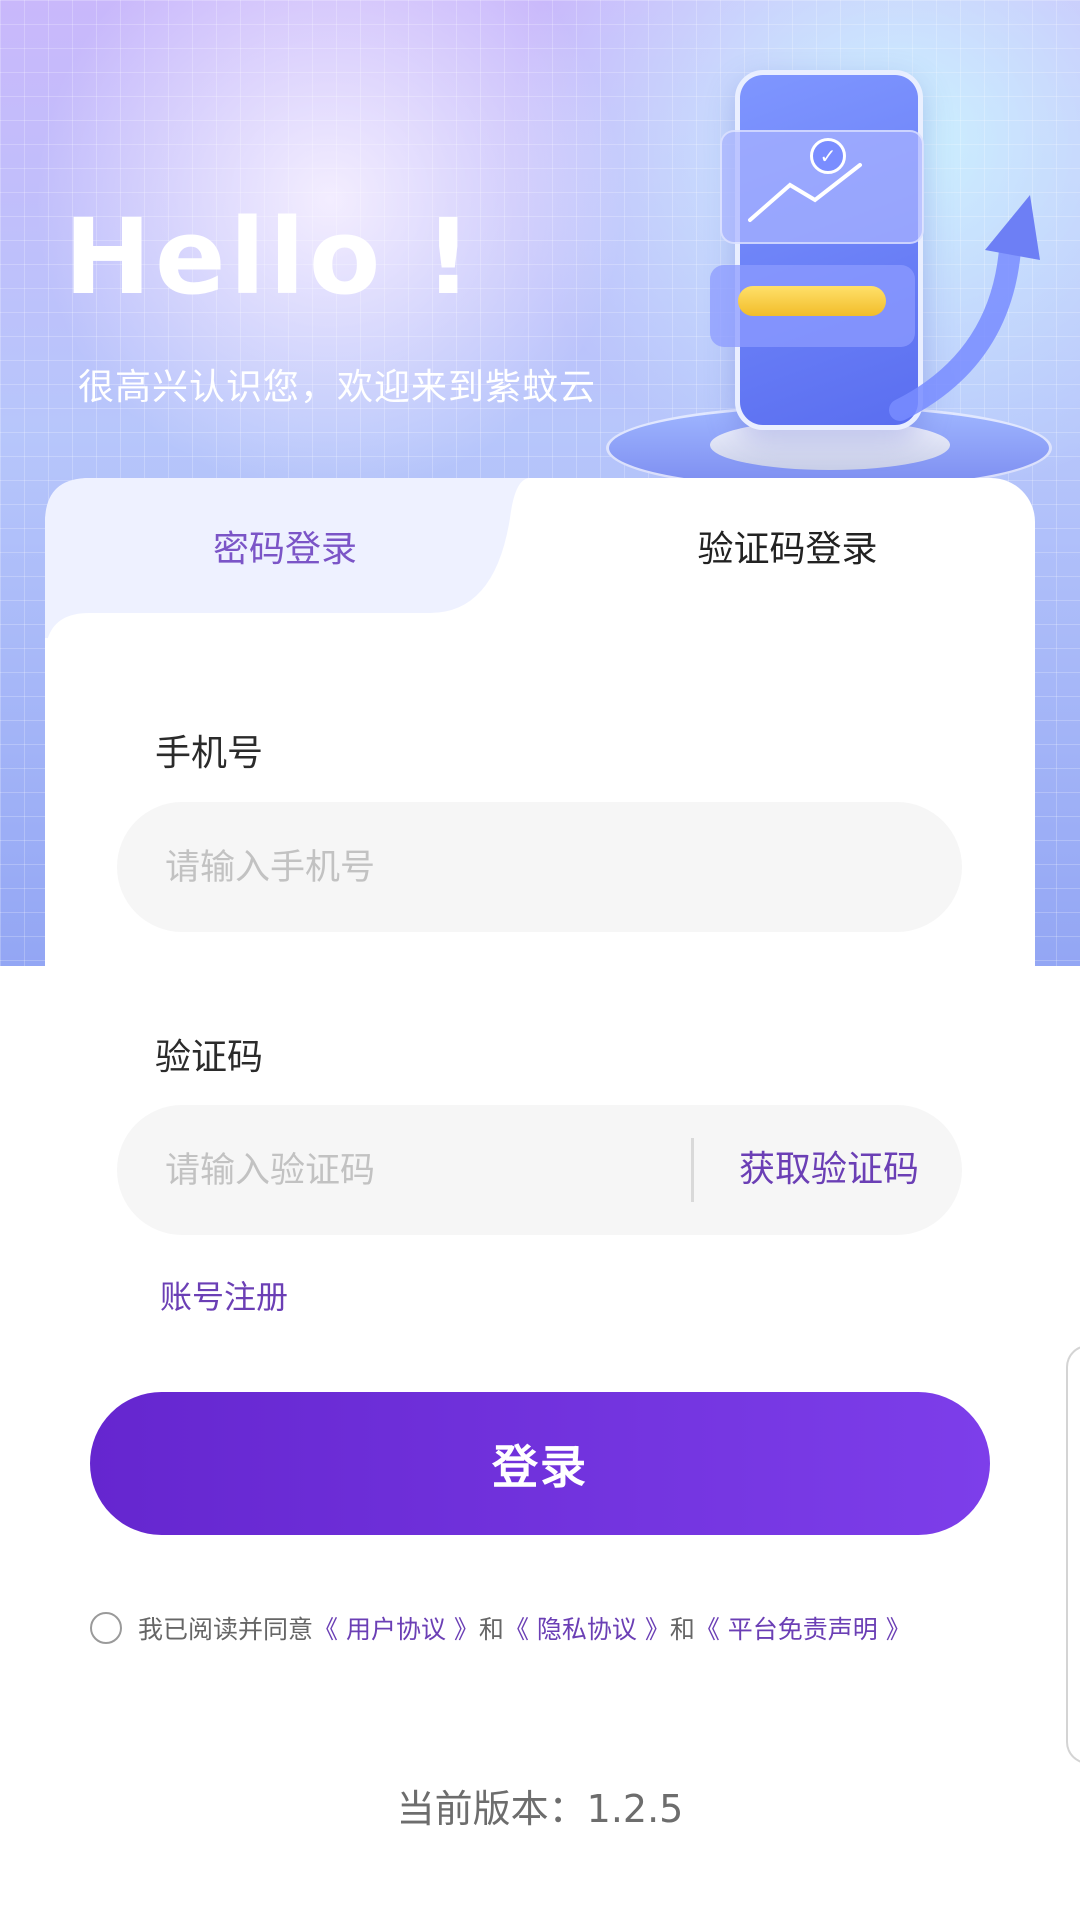 The width and height of the screenshot is (1080, 1920). What do you see at coordinates (894, 292) in the screenshot?
I see `growth-arrow-icon` at bounding box center [894, 292].